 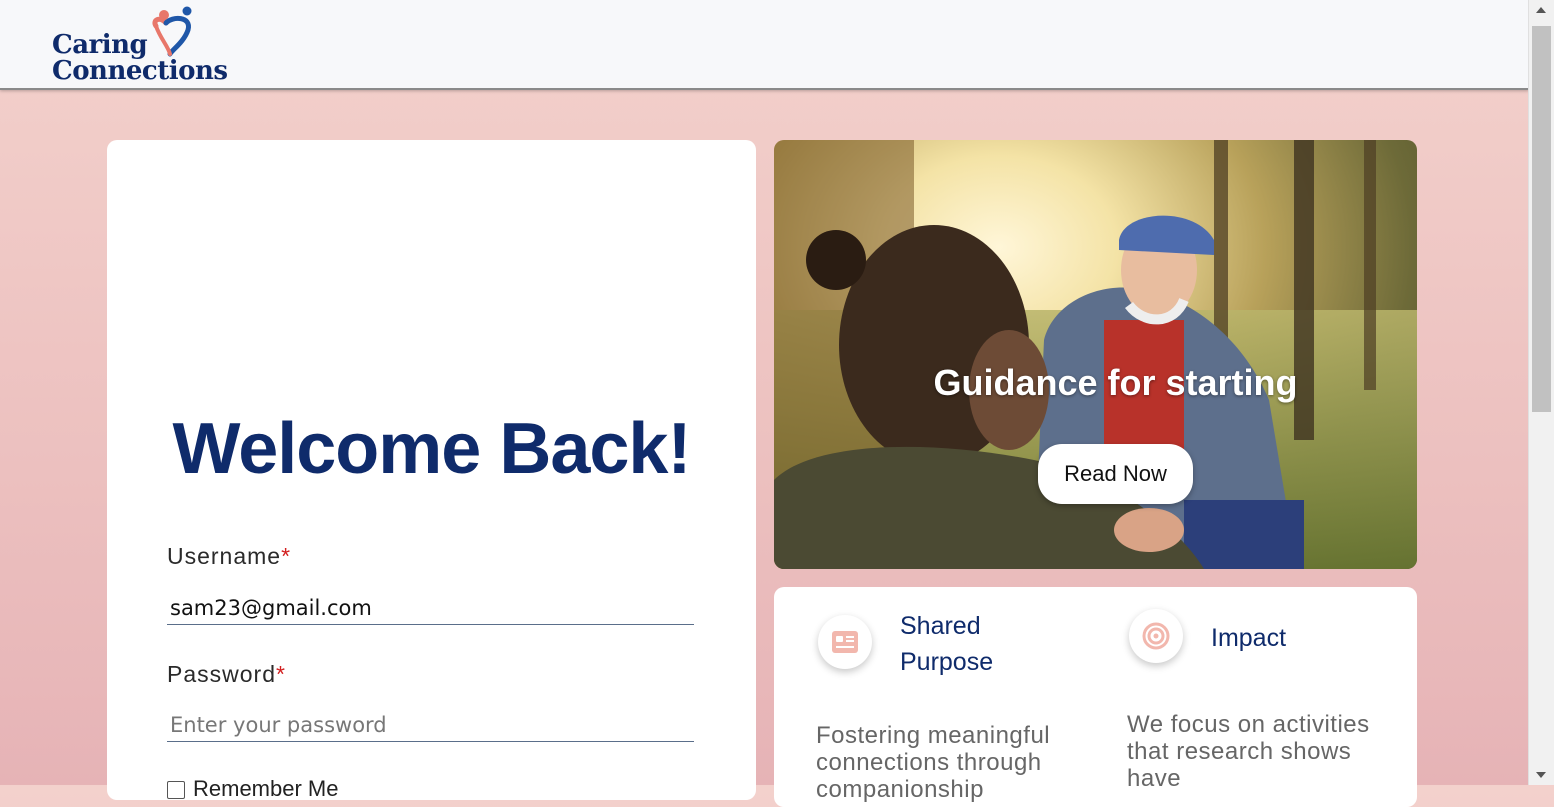 I want to click on password-label: Password*, so click(x=226, y=674).